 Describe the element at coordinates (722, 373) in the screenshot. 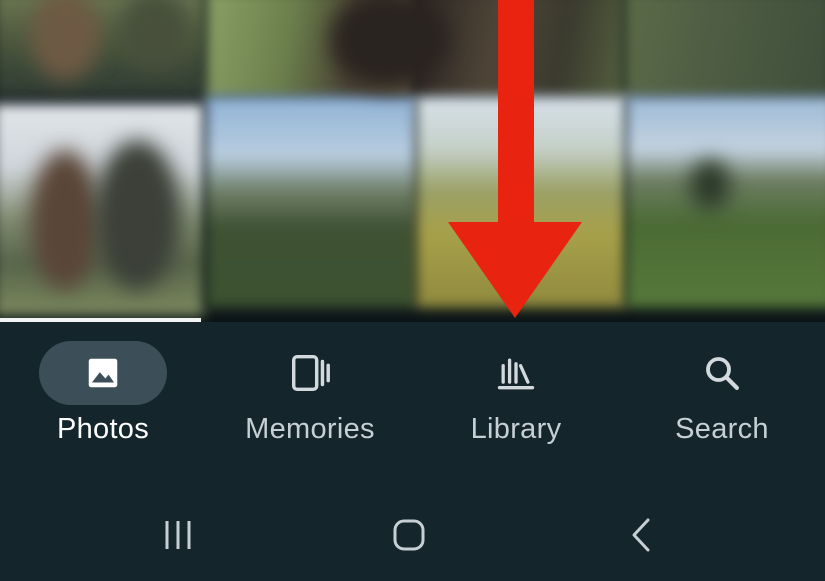

I see `search-icon` at that location.